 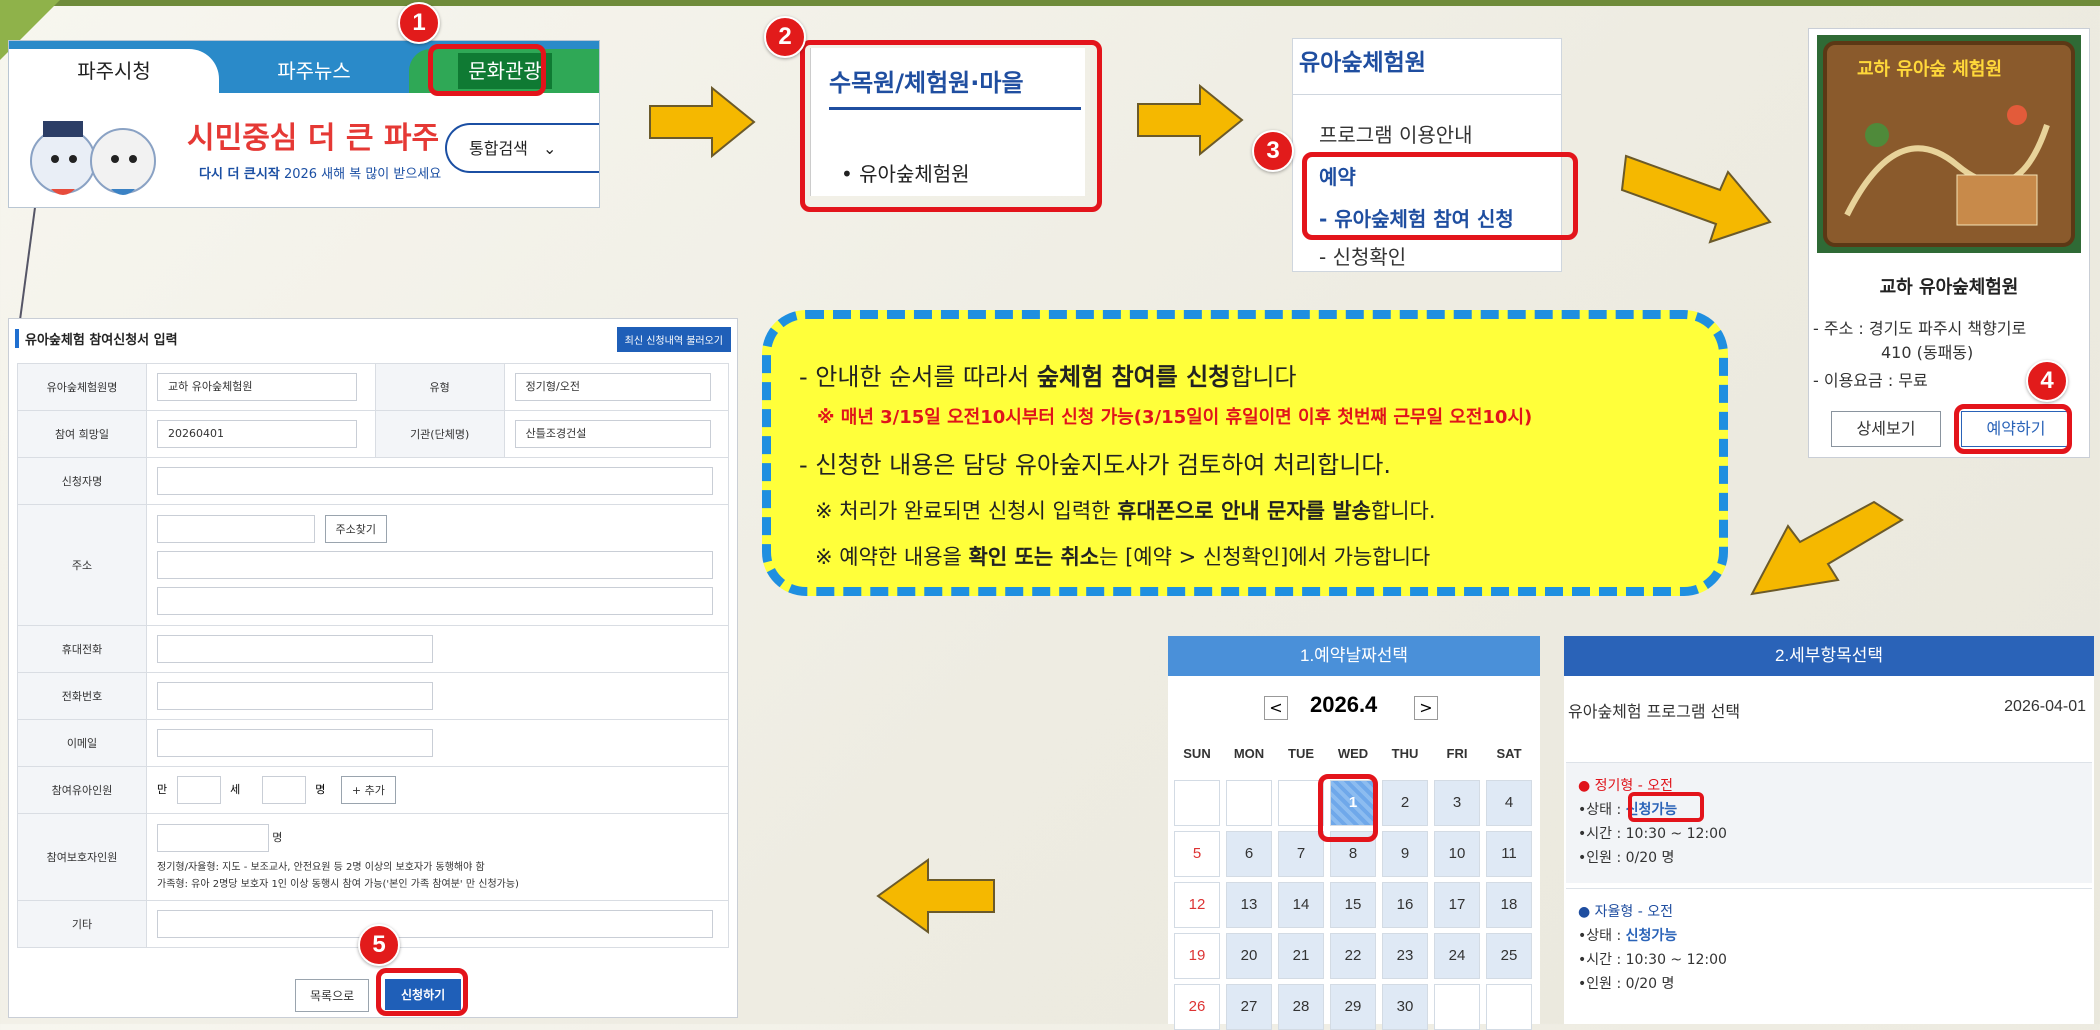 I want to click on nav-item-confirm: - 신청확인, so click(x=1362, y=255).